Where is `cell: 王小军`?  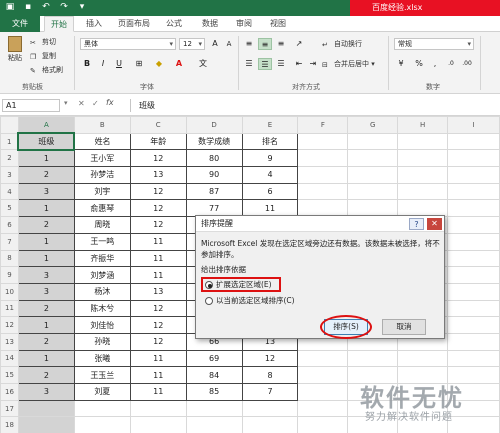
cell: 王小军 is located at coordinates (102, 158).